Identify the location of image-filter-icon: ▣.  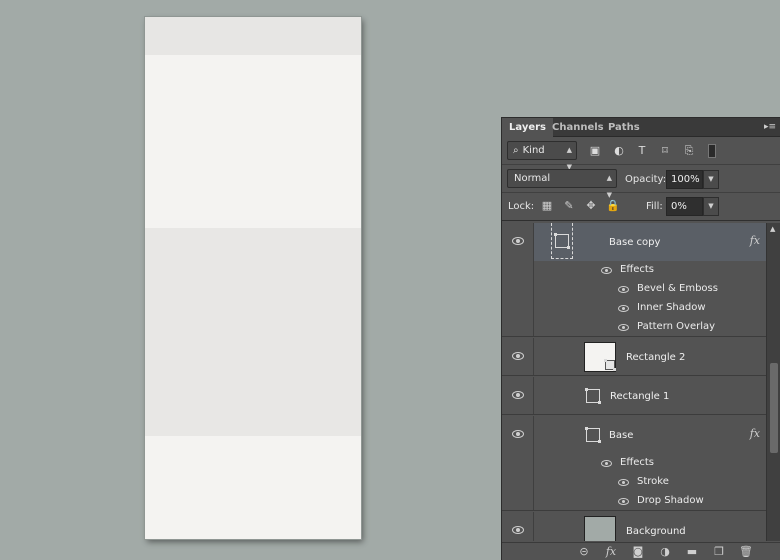
(595, 151).